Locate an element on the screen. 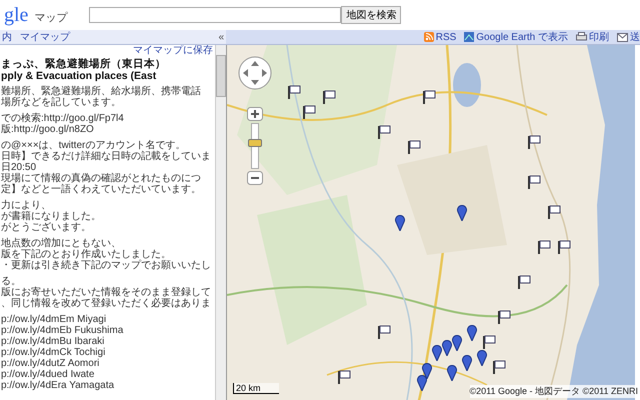 This screenshot has width=640, height=400. panel-link: マイマップ is located at coordinates (45, 37).